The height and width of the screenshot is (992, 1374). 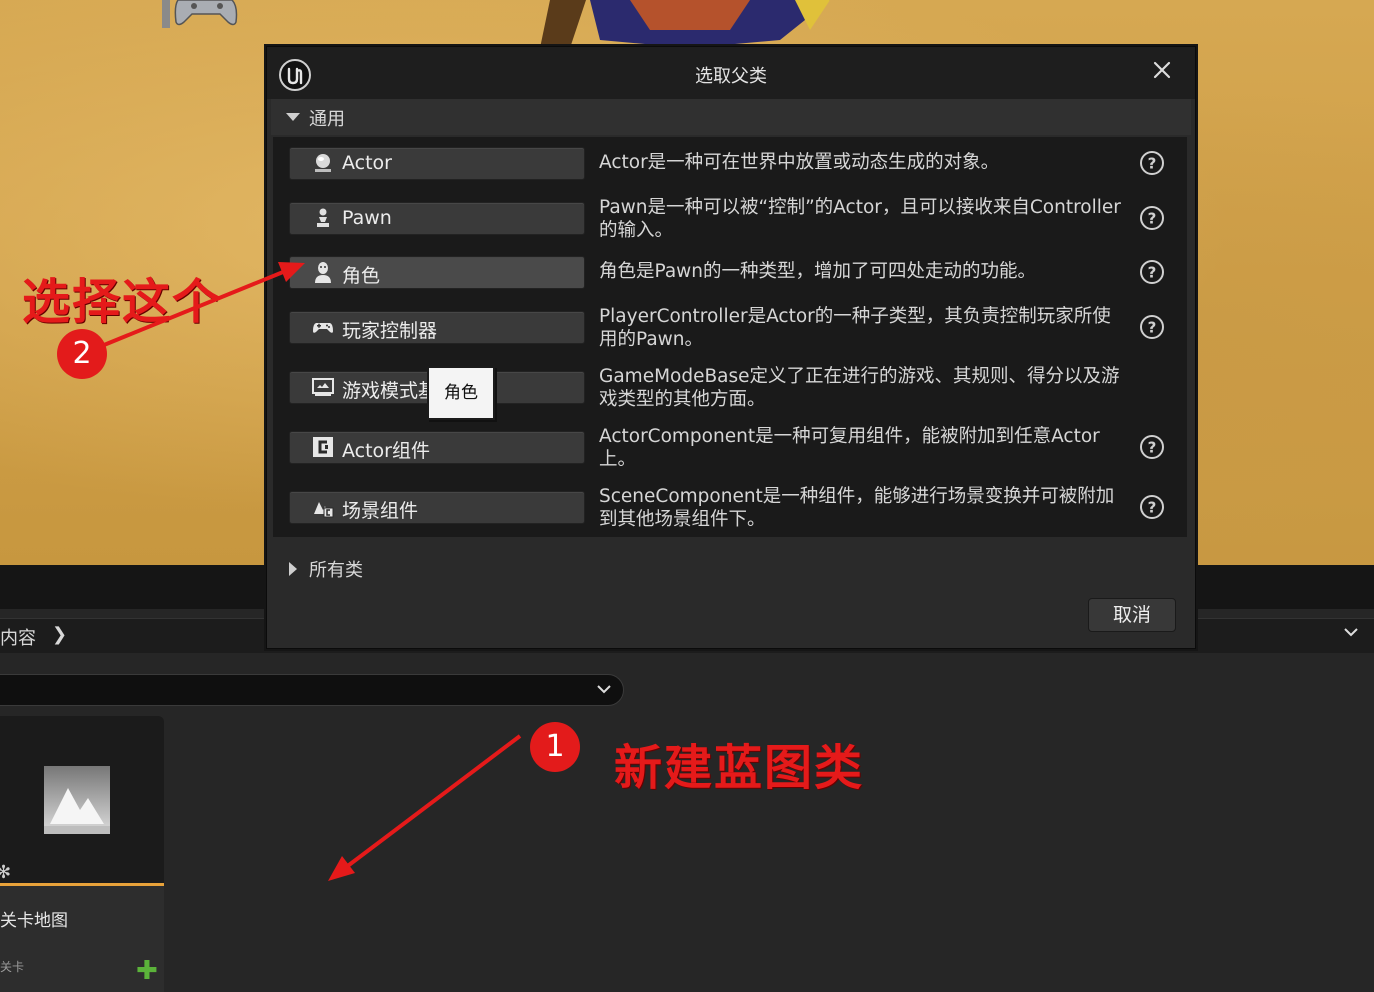 What do you see at coordinates (1162, 70) in the screenshot?
I see `close-icon` at bounding box center [1162, 70].